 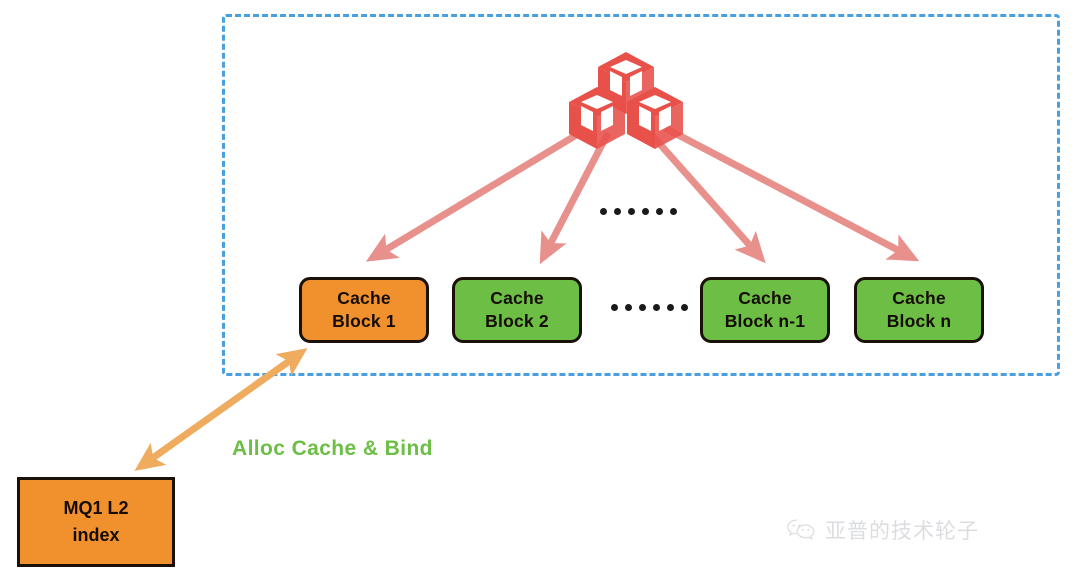 What do you see at coordinates (96, 508) in the screenshot?
I see `mq1-l2-index-line1: MQ1 L2` at bounding box center [96, 508].